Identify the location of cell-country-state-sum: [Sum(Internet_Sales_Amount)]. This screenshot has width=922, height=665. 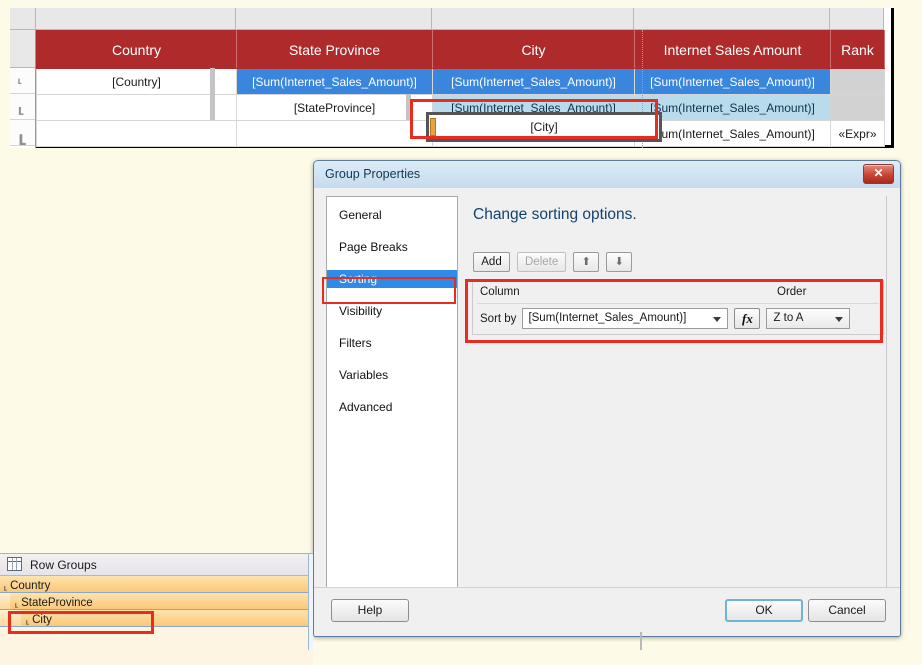
(334, 81).